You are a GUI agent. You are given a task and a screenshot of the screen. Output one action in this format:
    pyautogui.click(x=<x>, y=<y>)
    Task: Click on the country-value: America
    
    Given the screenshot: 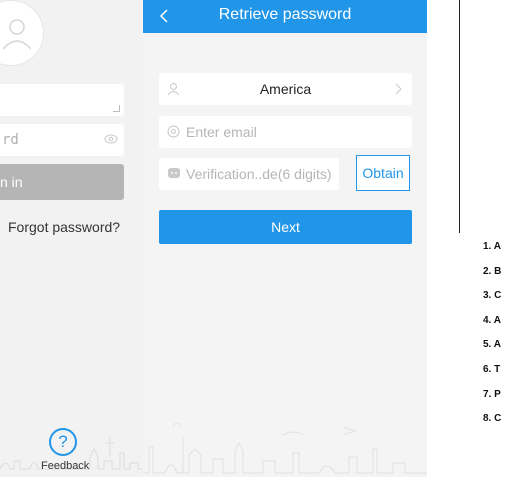 What is the action you would take?
    pyautogui.click(x=285, y=89)
    